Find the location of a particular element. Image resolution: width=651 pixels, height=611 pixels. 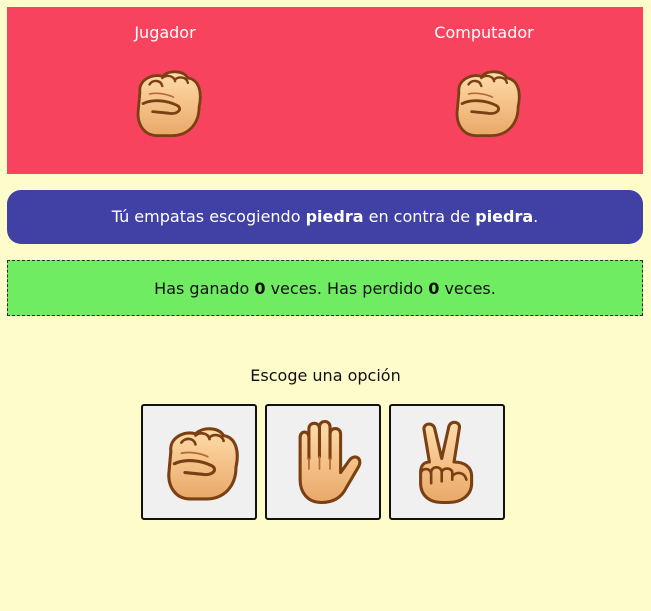

player-panel: Jugador is located at coordinates (165, 90).